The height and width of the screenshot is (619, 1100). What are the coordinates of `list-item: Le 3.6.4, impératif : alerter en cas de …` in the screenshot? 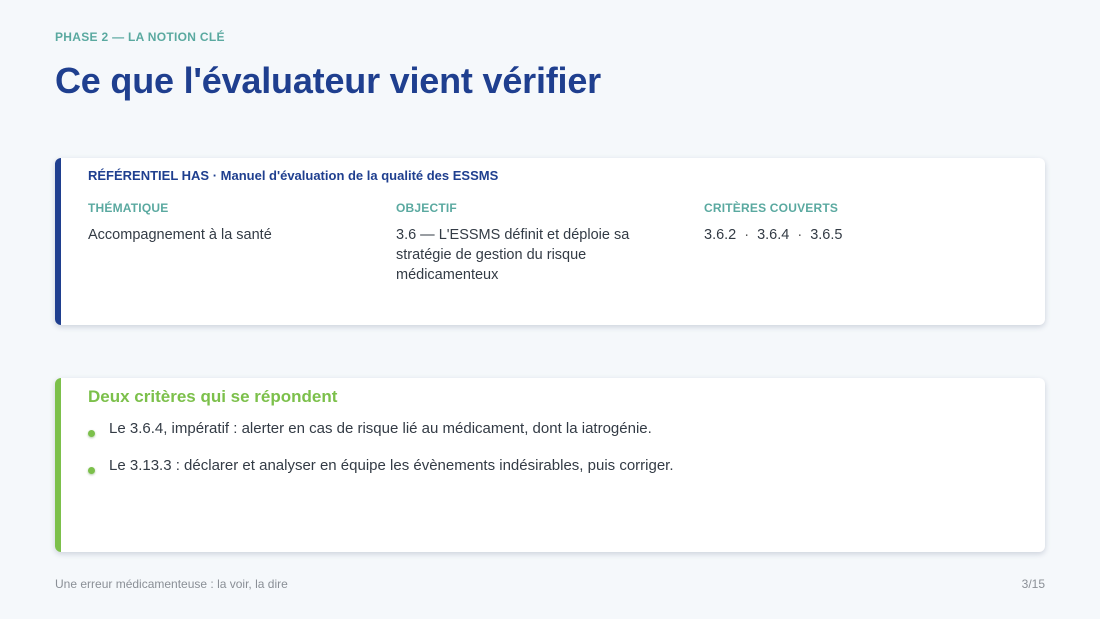 It's located at (381, 429).